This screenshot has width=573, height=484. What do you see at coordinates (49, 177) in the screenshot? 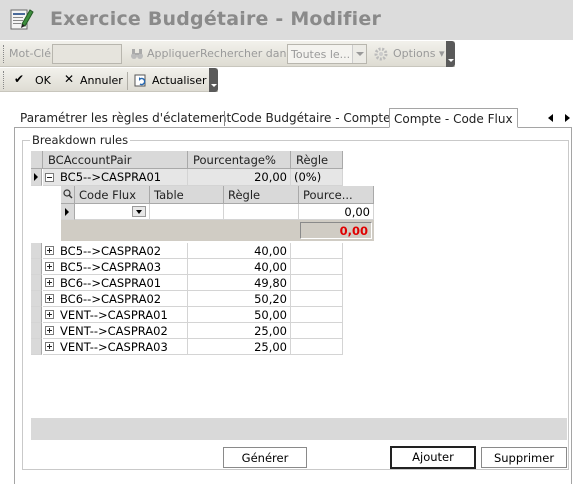
I see `collapse-icon` at bounding box center [49, 177].